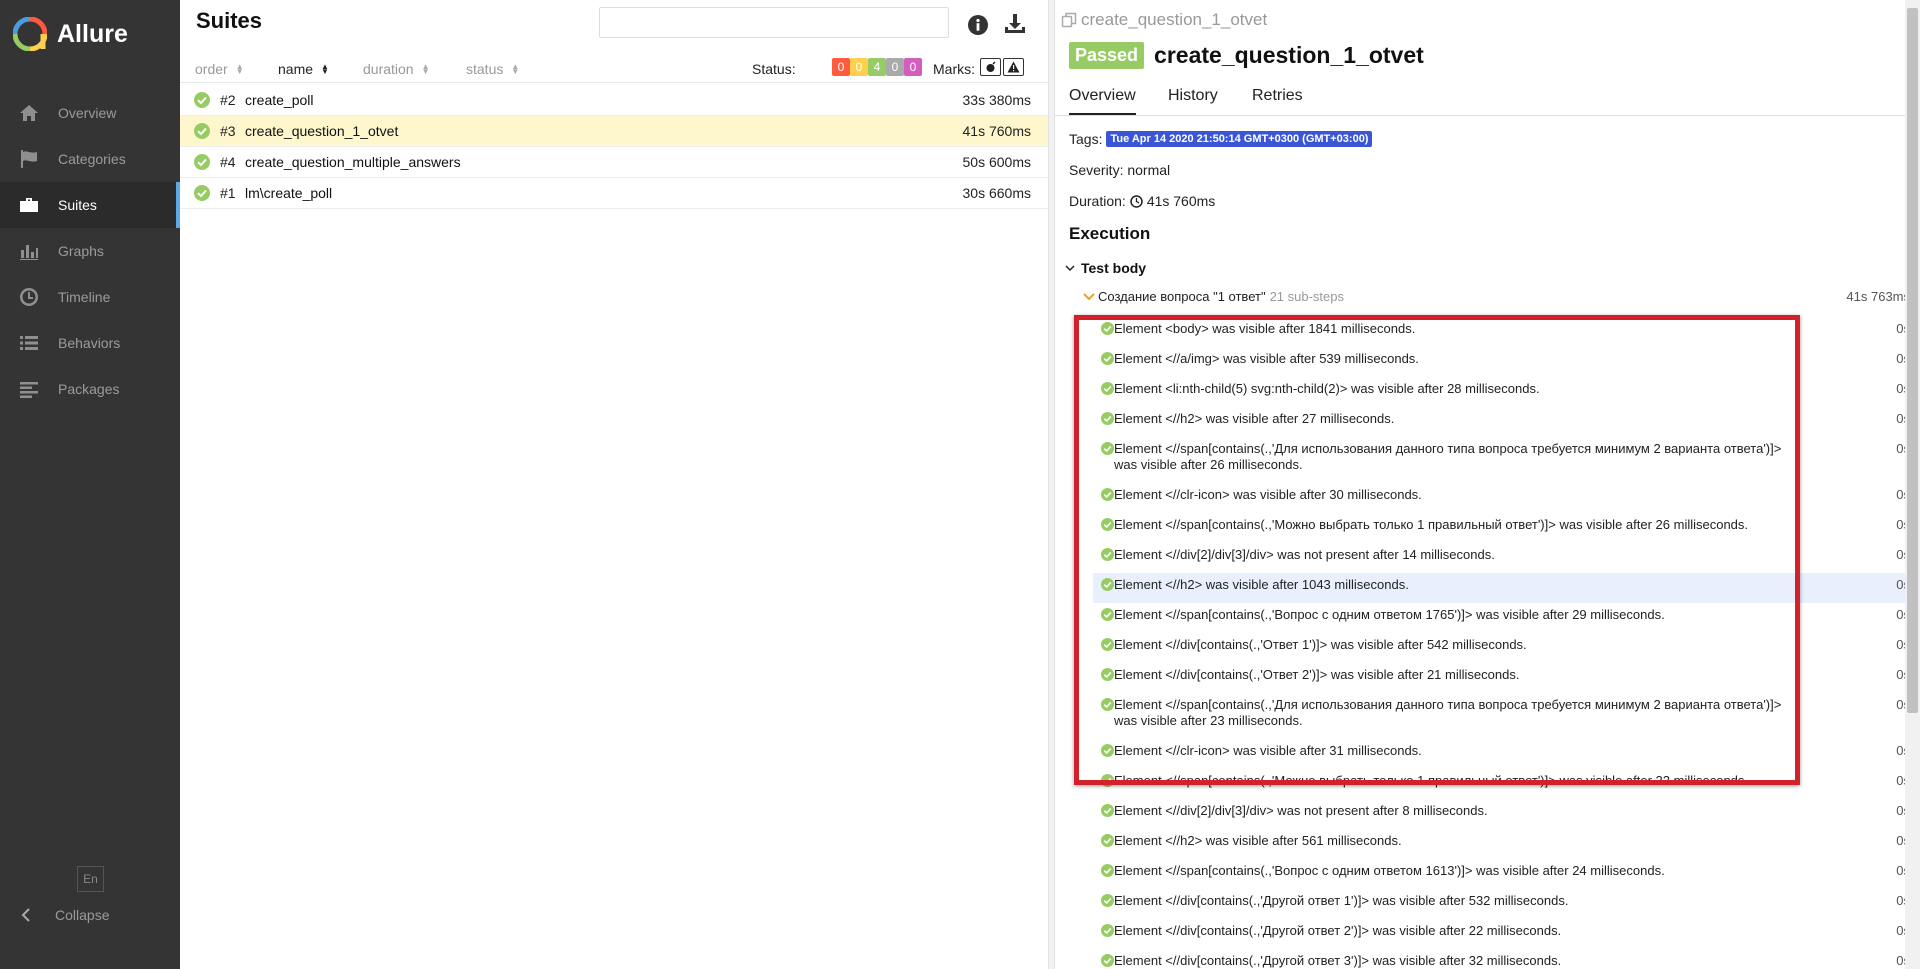  What do you see at coordinates (996, 162) in the screenshot?
I see `test-duration: 50s 600ms` at bounding box center [996, 162].